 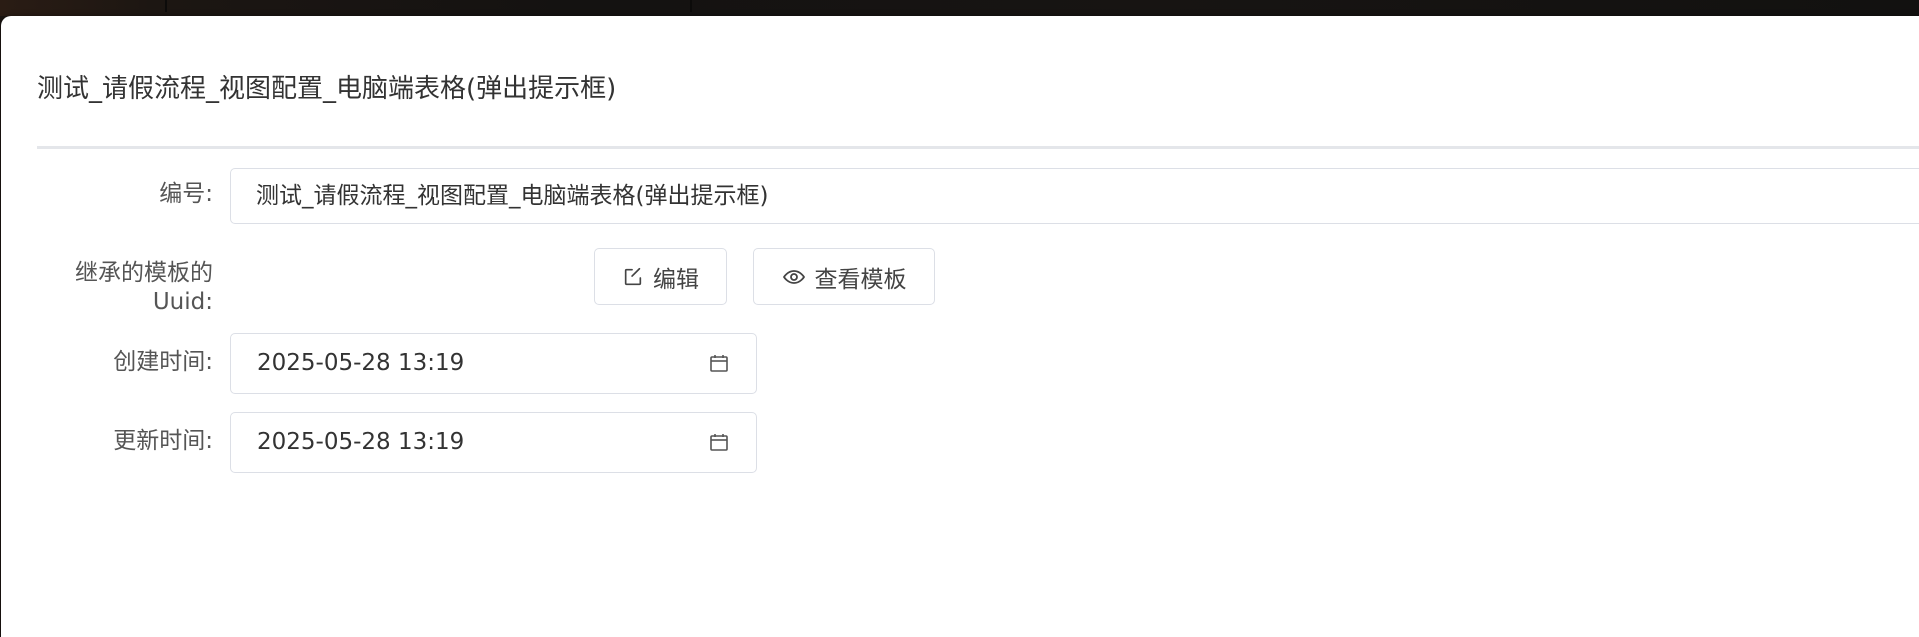 I want to click on edit-button: 编辑, so click(x=660, y=276).